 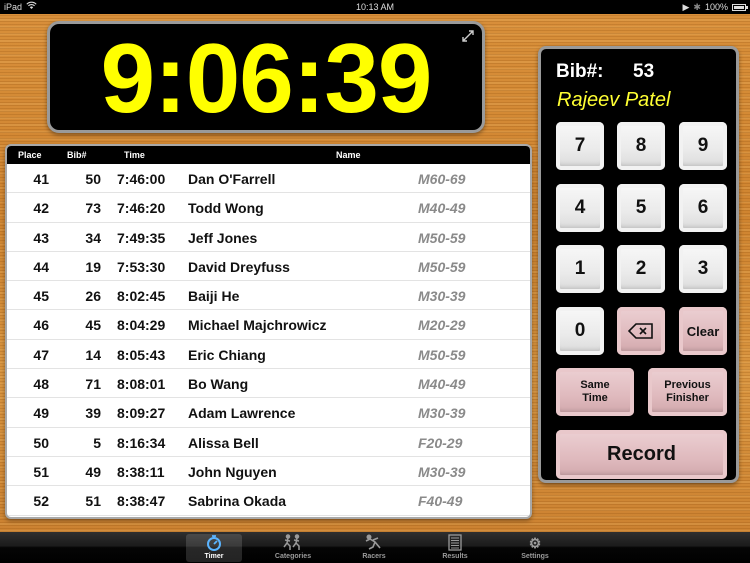 I want to click on previous-finisher-button: Previous Finisher, so click(x=687, y=392).